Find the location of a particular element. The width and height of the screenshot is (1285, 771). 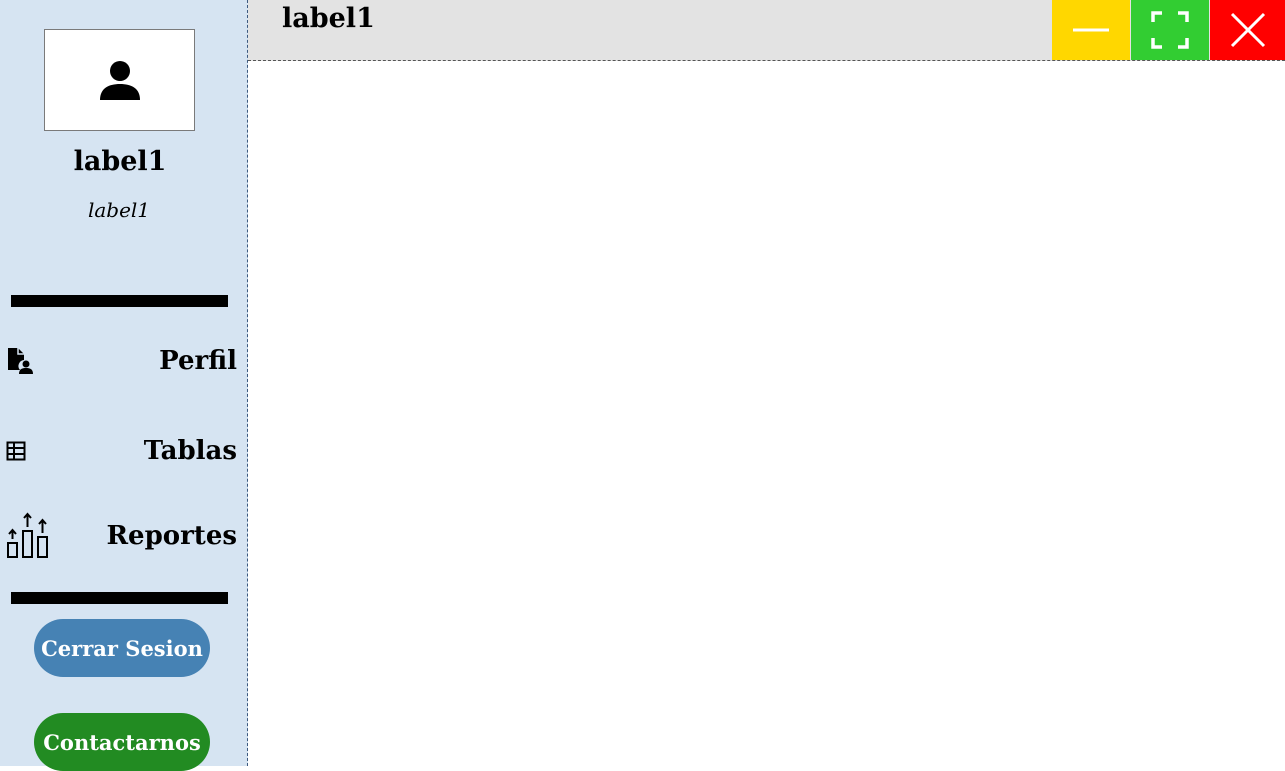

profile-document-icon is located at coordinates (17, 361).